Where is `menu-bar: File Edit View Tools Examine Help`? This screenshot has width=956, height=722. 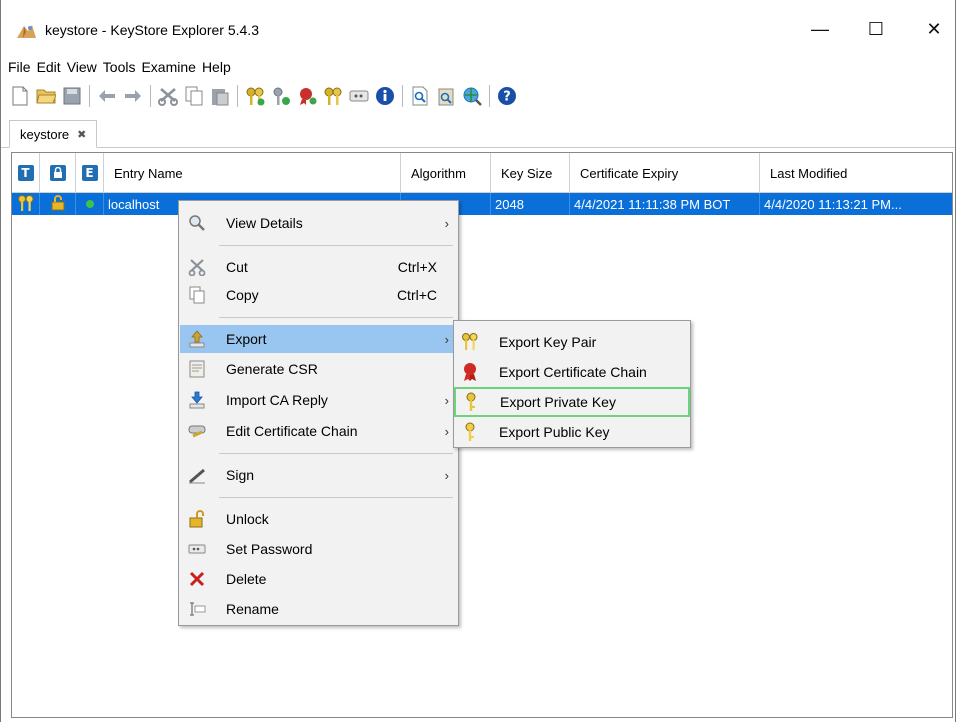 menu-bar: File Edit View Tools Examine Help is located at coordinates (117, 67).